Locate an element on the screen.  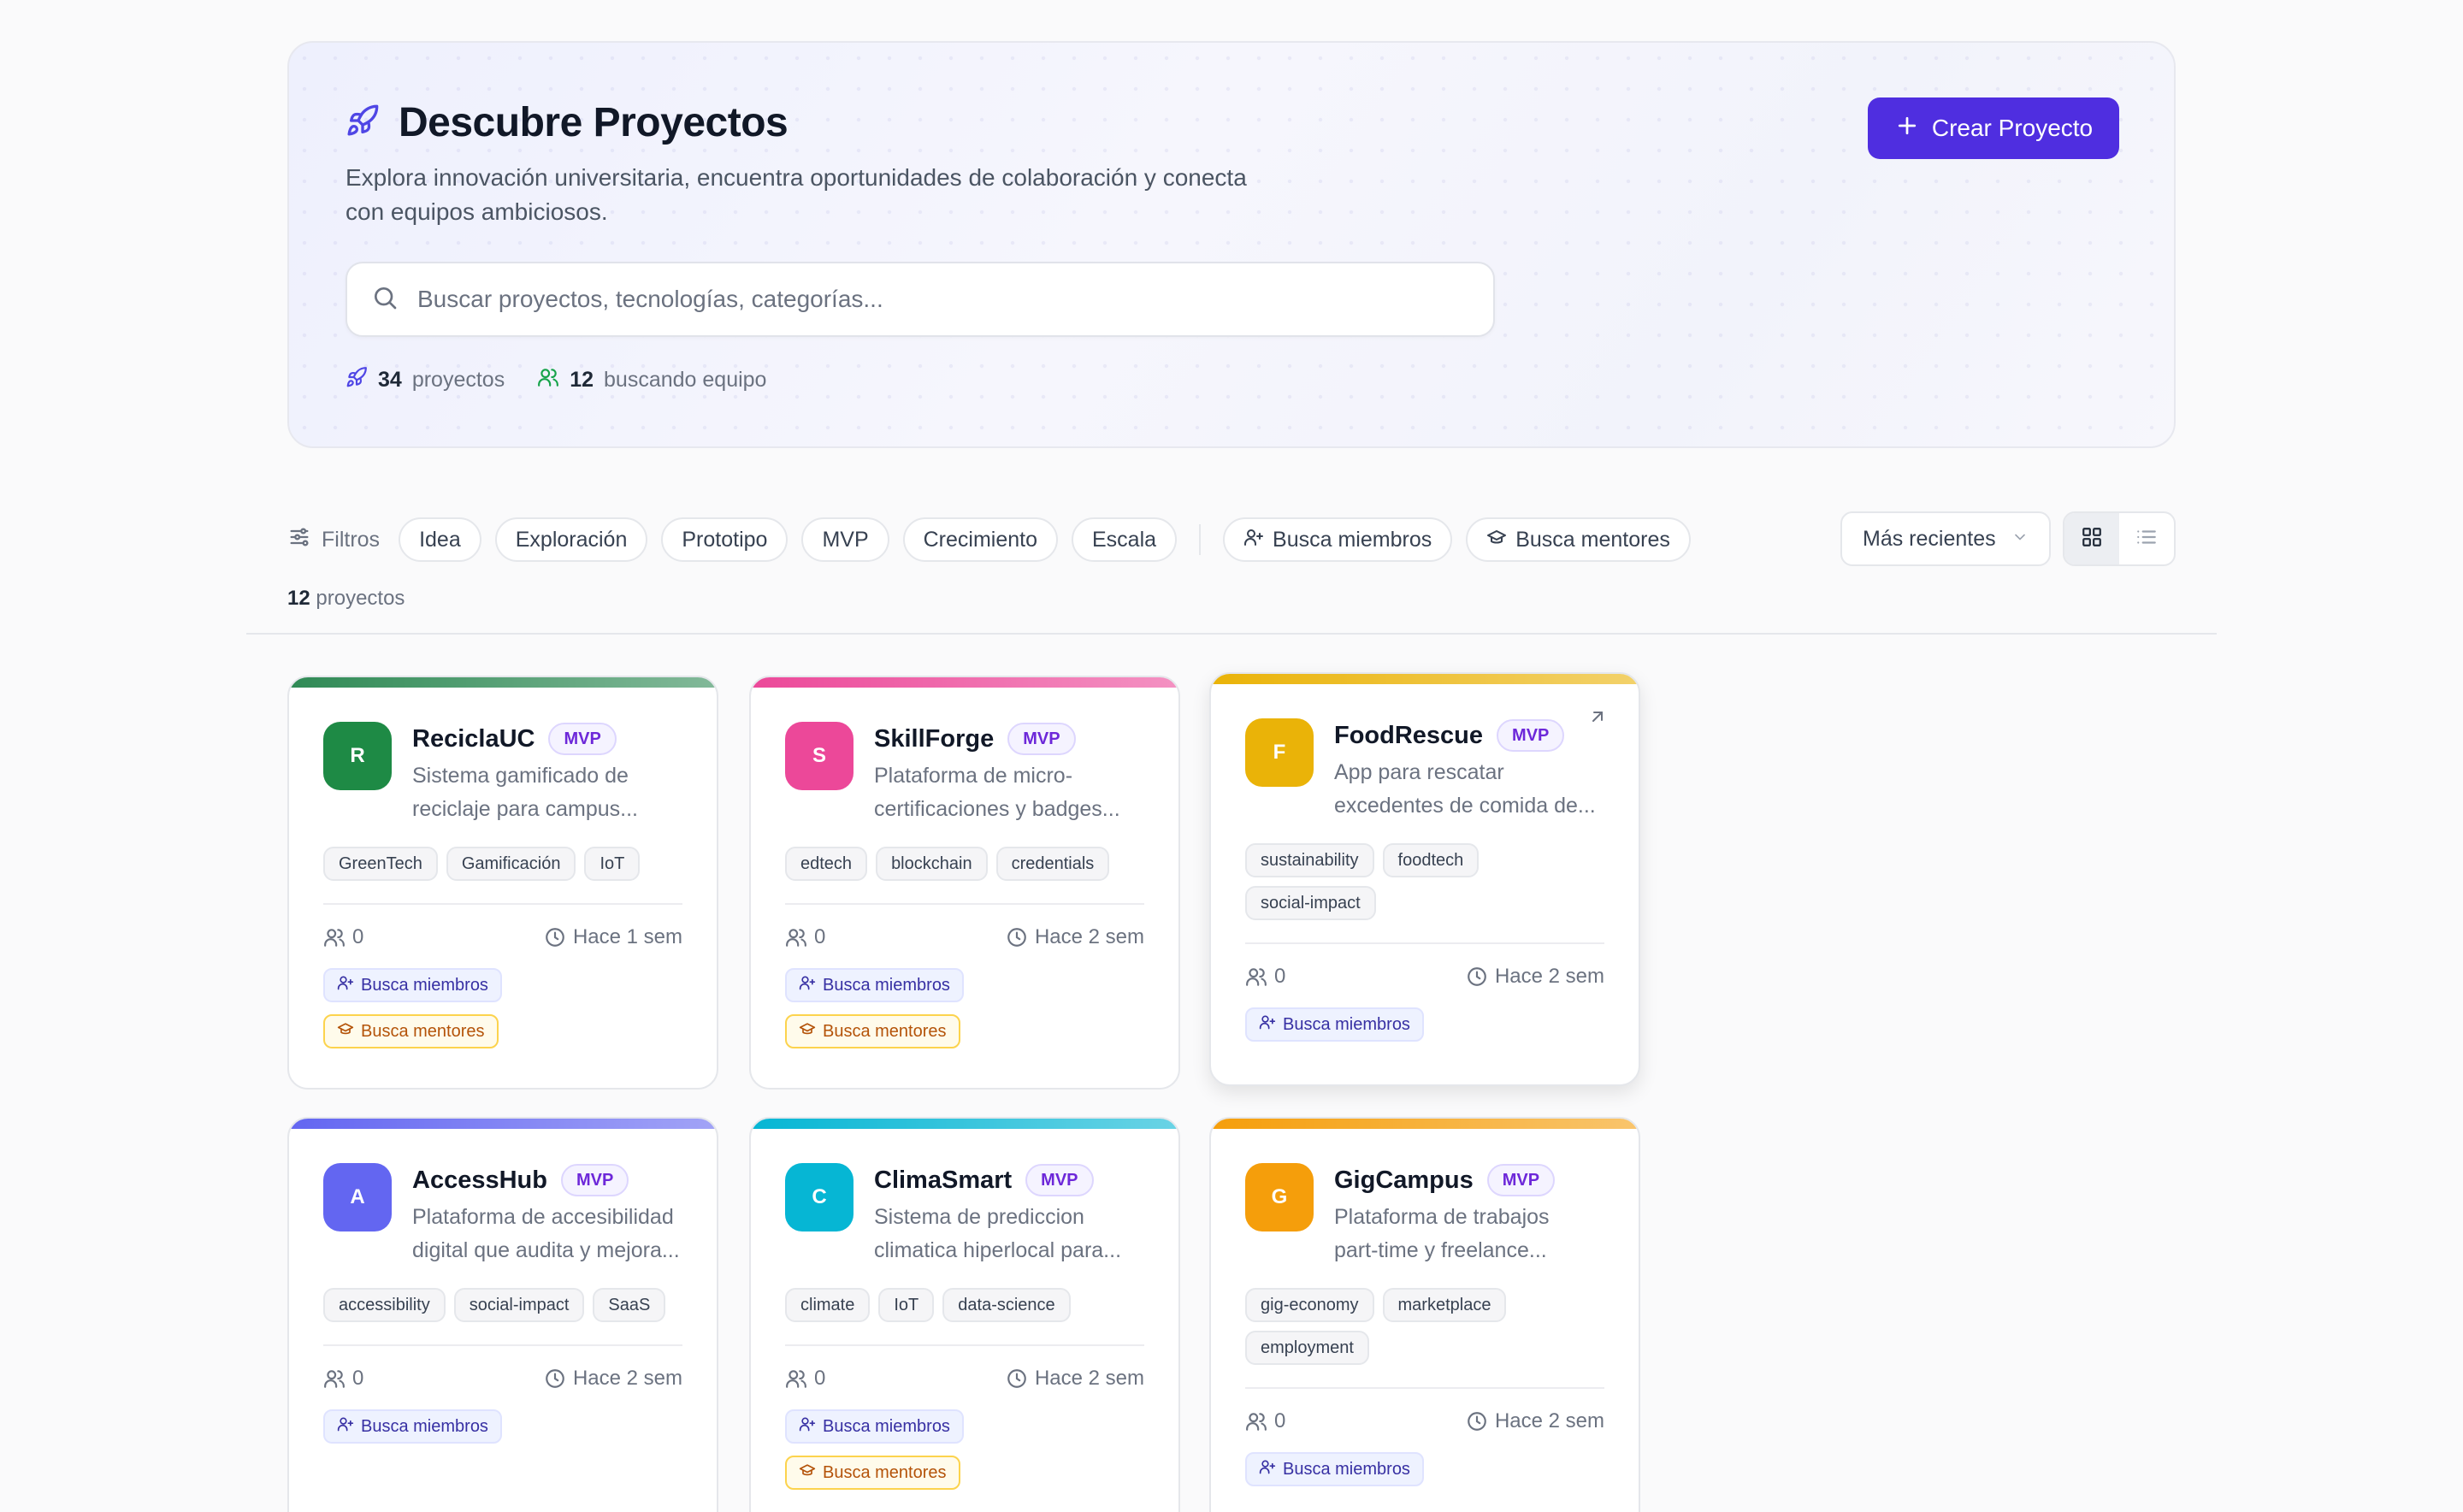
card-title-row: SkillForge MVP is located at coordinates (997, 739).